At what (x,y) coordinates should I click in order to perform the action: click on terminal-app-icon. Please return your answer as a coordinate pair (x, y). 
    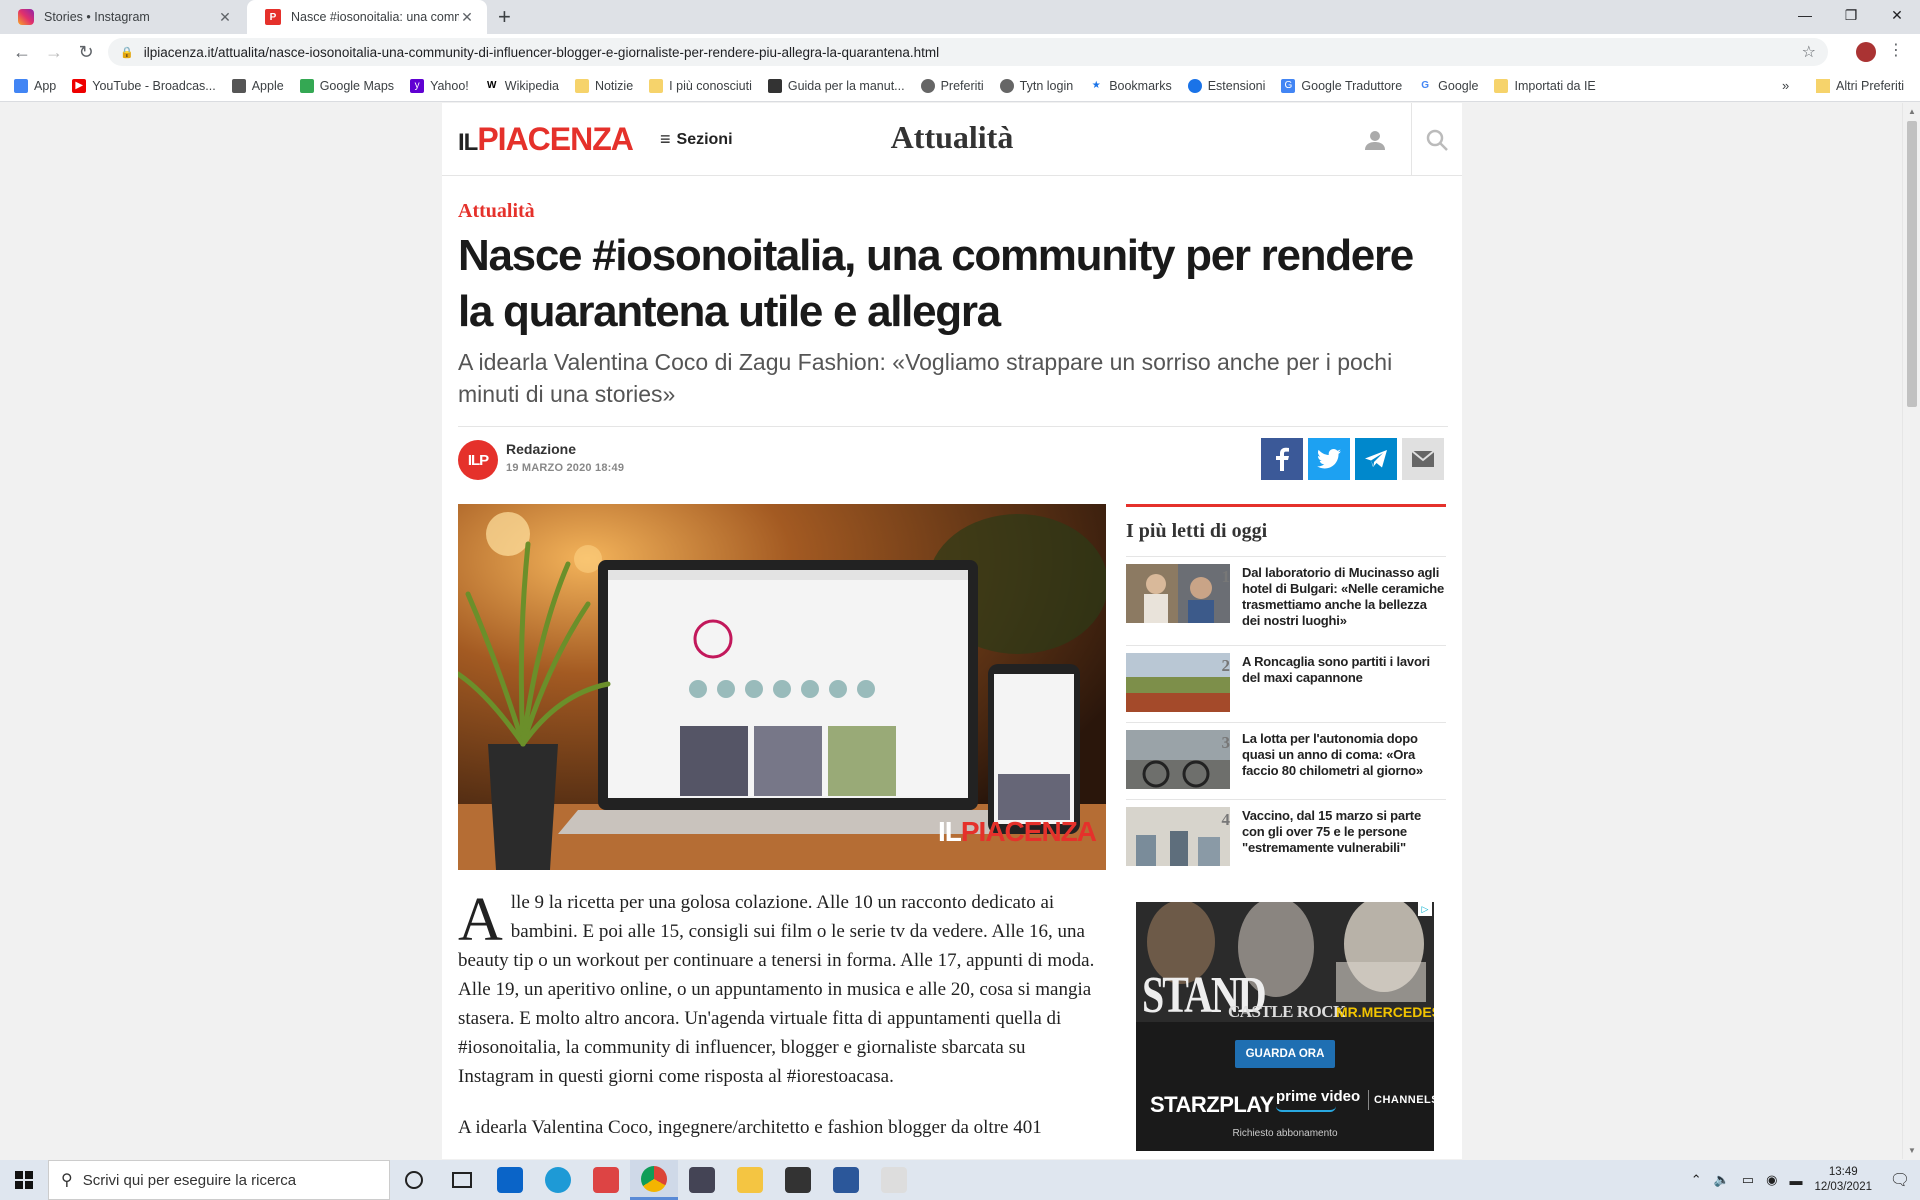
    Looking at the image, I should click on (702, 1180).